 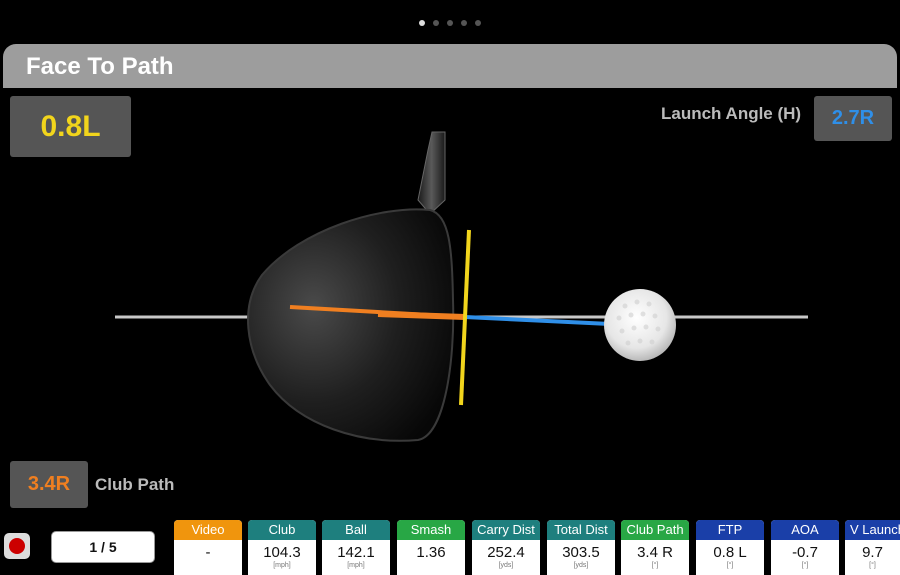 I want to click on metric-label: FTP, so click(x=730, y=530).